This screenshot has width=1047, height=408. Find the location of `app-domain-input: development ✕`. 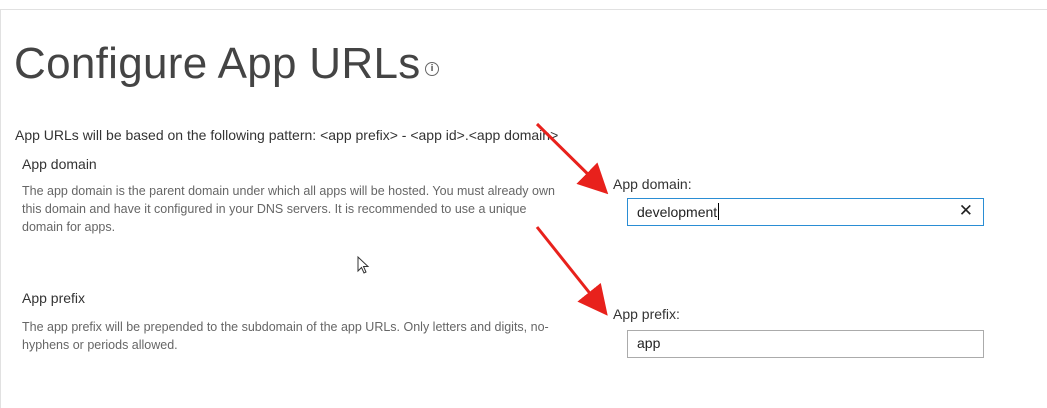

app-domain-input: development ✕ is located at coordinates (805, 212).